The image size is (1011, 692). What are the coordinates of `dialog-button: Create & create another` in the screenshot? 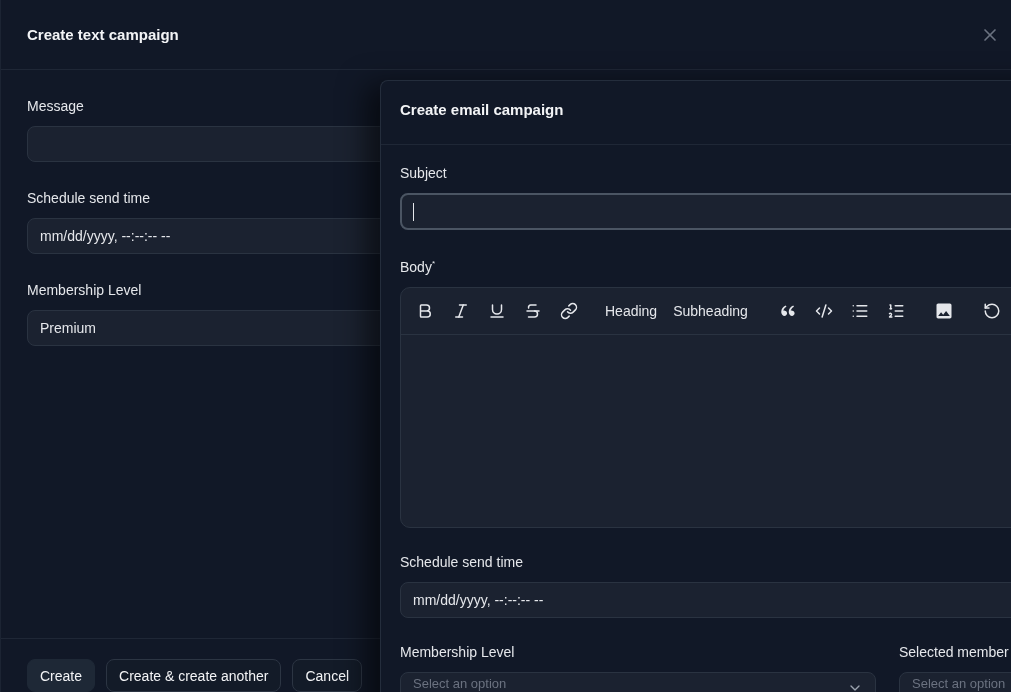 It's located at (194, 675).